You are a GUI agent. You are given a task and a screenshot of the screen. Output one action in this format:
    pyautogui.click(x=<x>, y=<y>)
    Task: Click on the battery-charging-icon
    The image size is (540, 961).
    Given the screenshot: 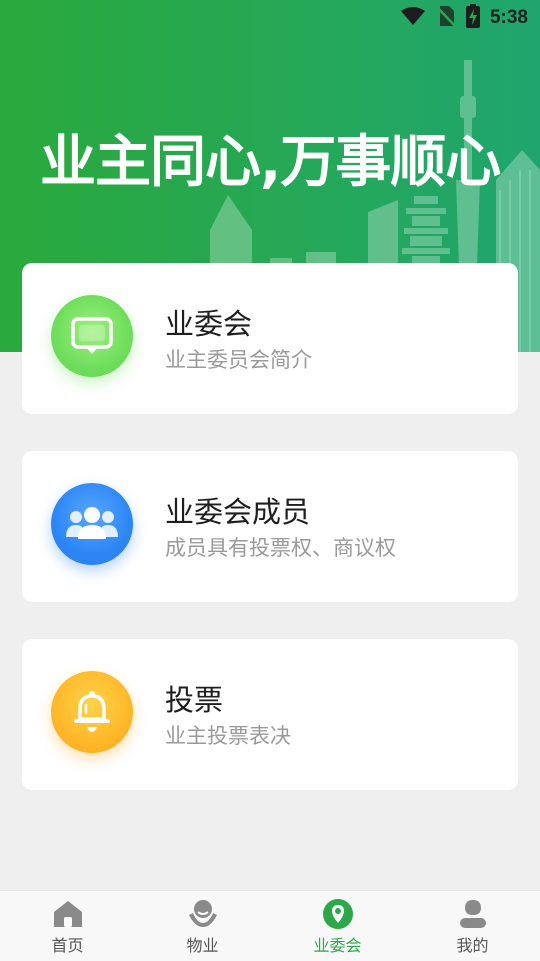 What is the action you would take?
    pyautogui.click(x=472, y=18)
    